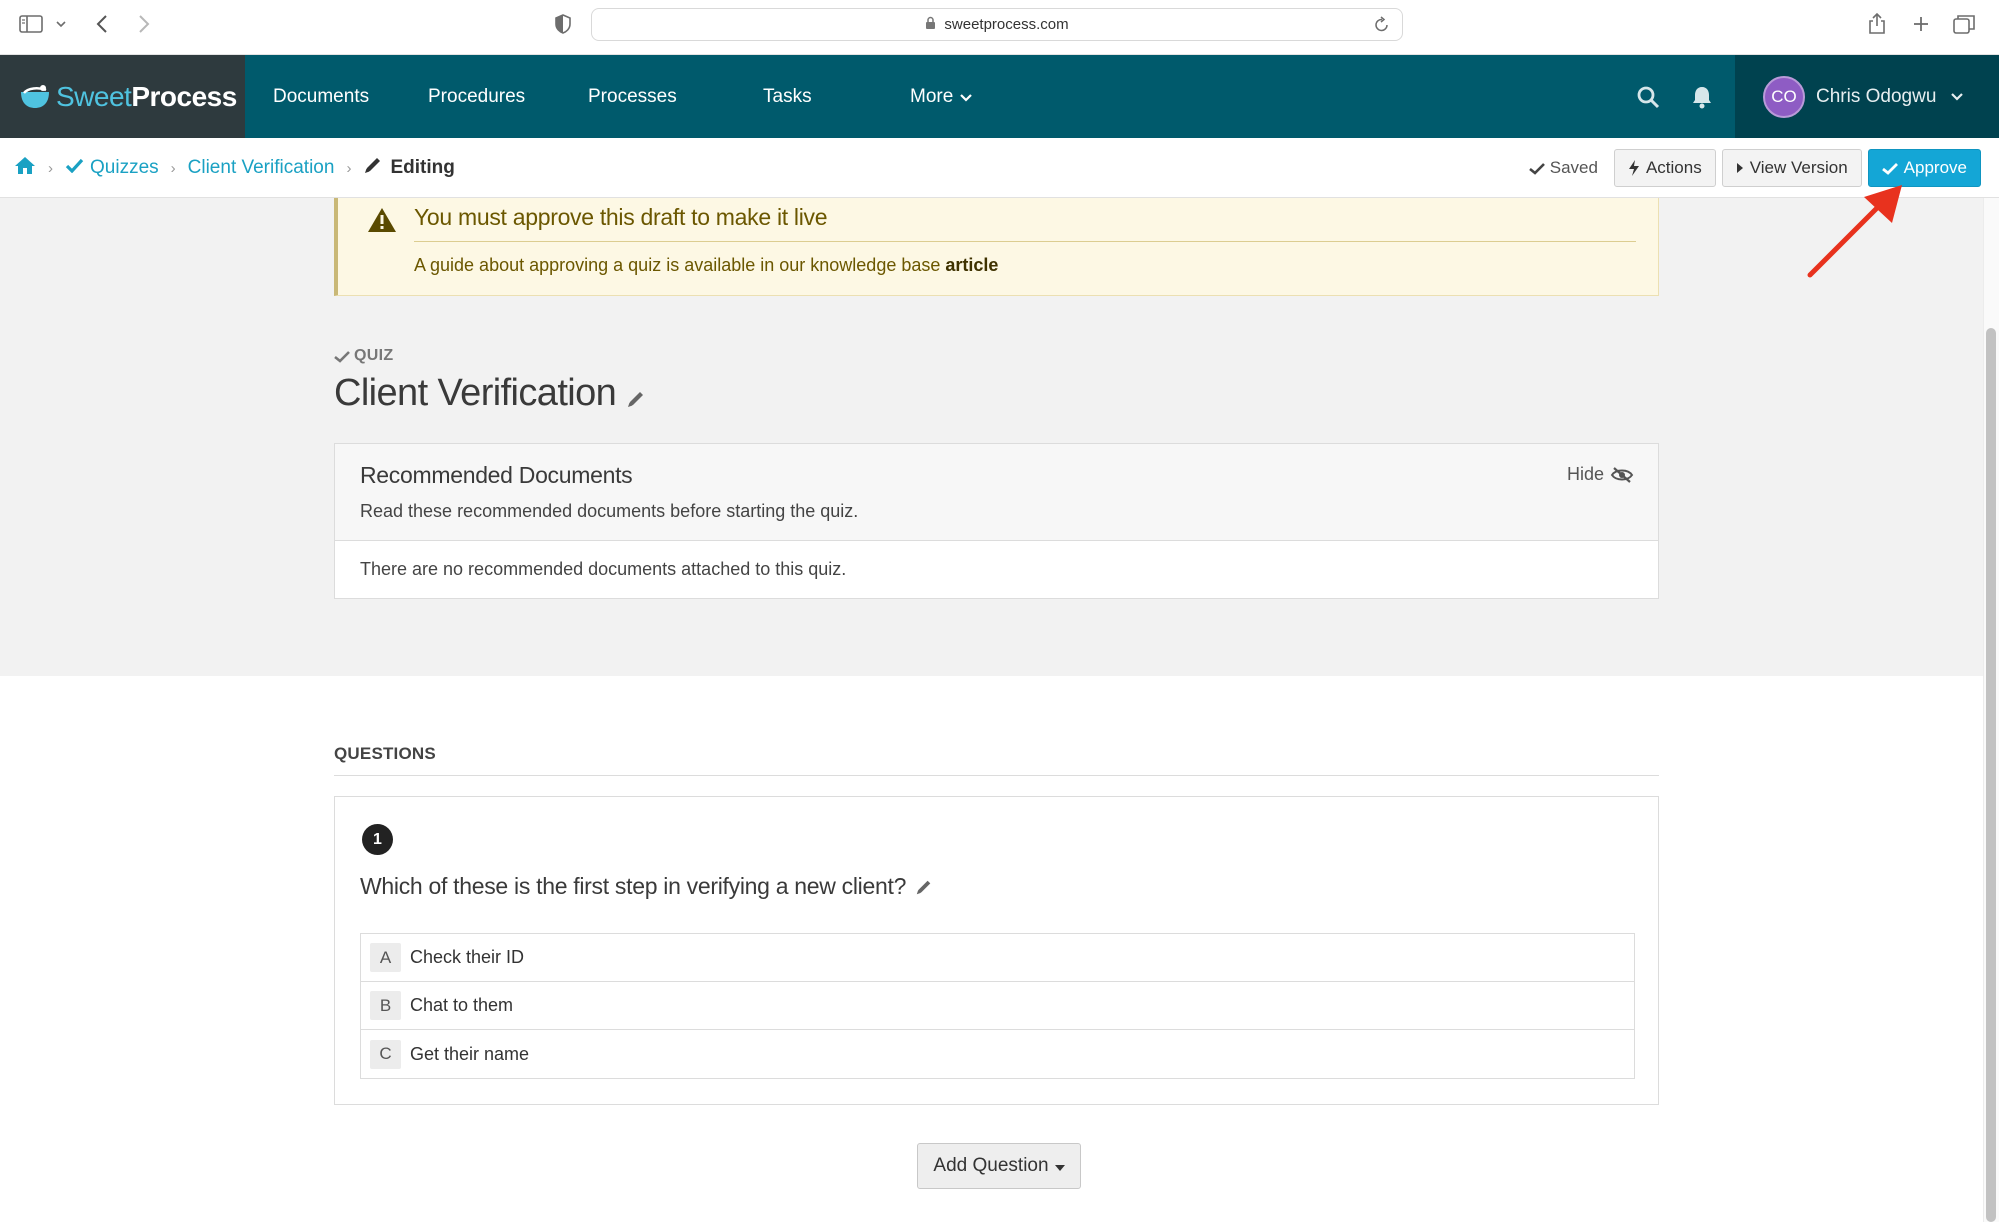 This screenshot has width=1999, height=1222. Describe the element at coordinates (1935, 167) in the screenshot. I see `approve-label: Approve` at that location.